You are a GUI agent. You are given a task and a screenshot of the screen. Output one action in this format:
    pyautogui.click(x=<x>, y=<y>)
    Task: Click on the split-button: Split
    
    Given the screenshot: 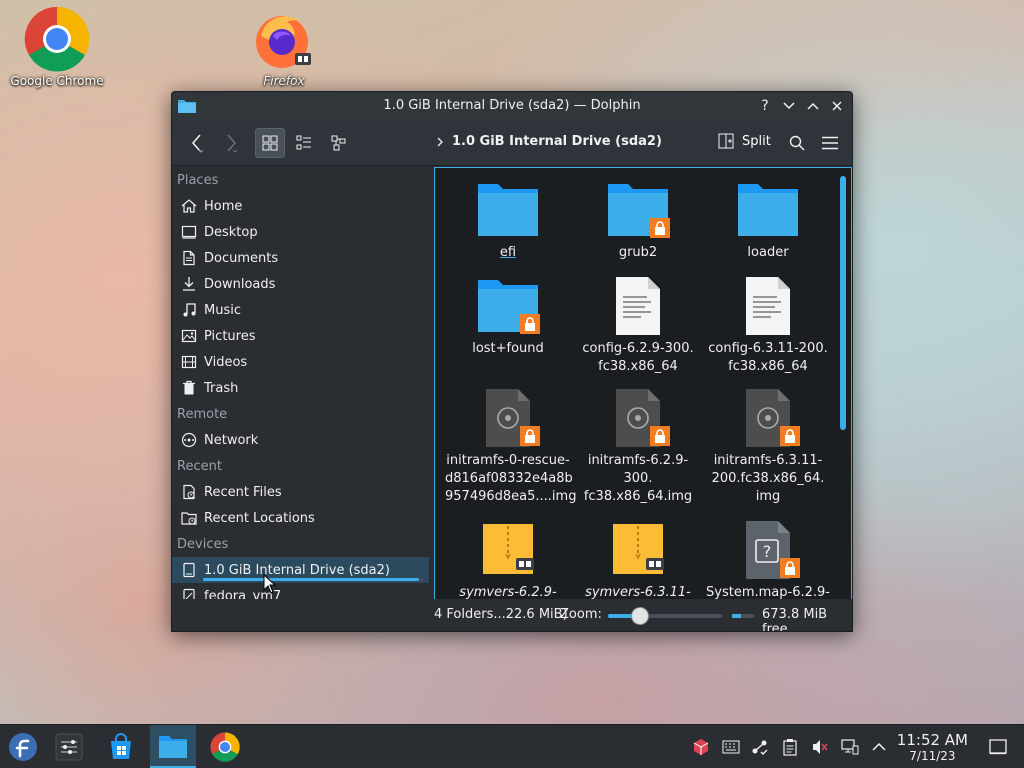 What is the action you would take?
    pyautogui.click(x=744, y=141)
    